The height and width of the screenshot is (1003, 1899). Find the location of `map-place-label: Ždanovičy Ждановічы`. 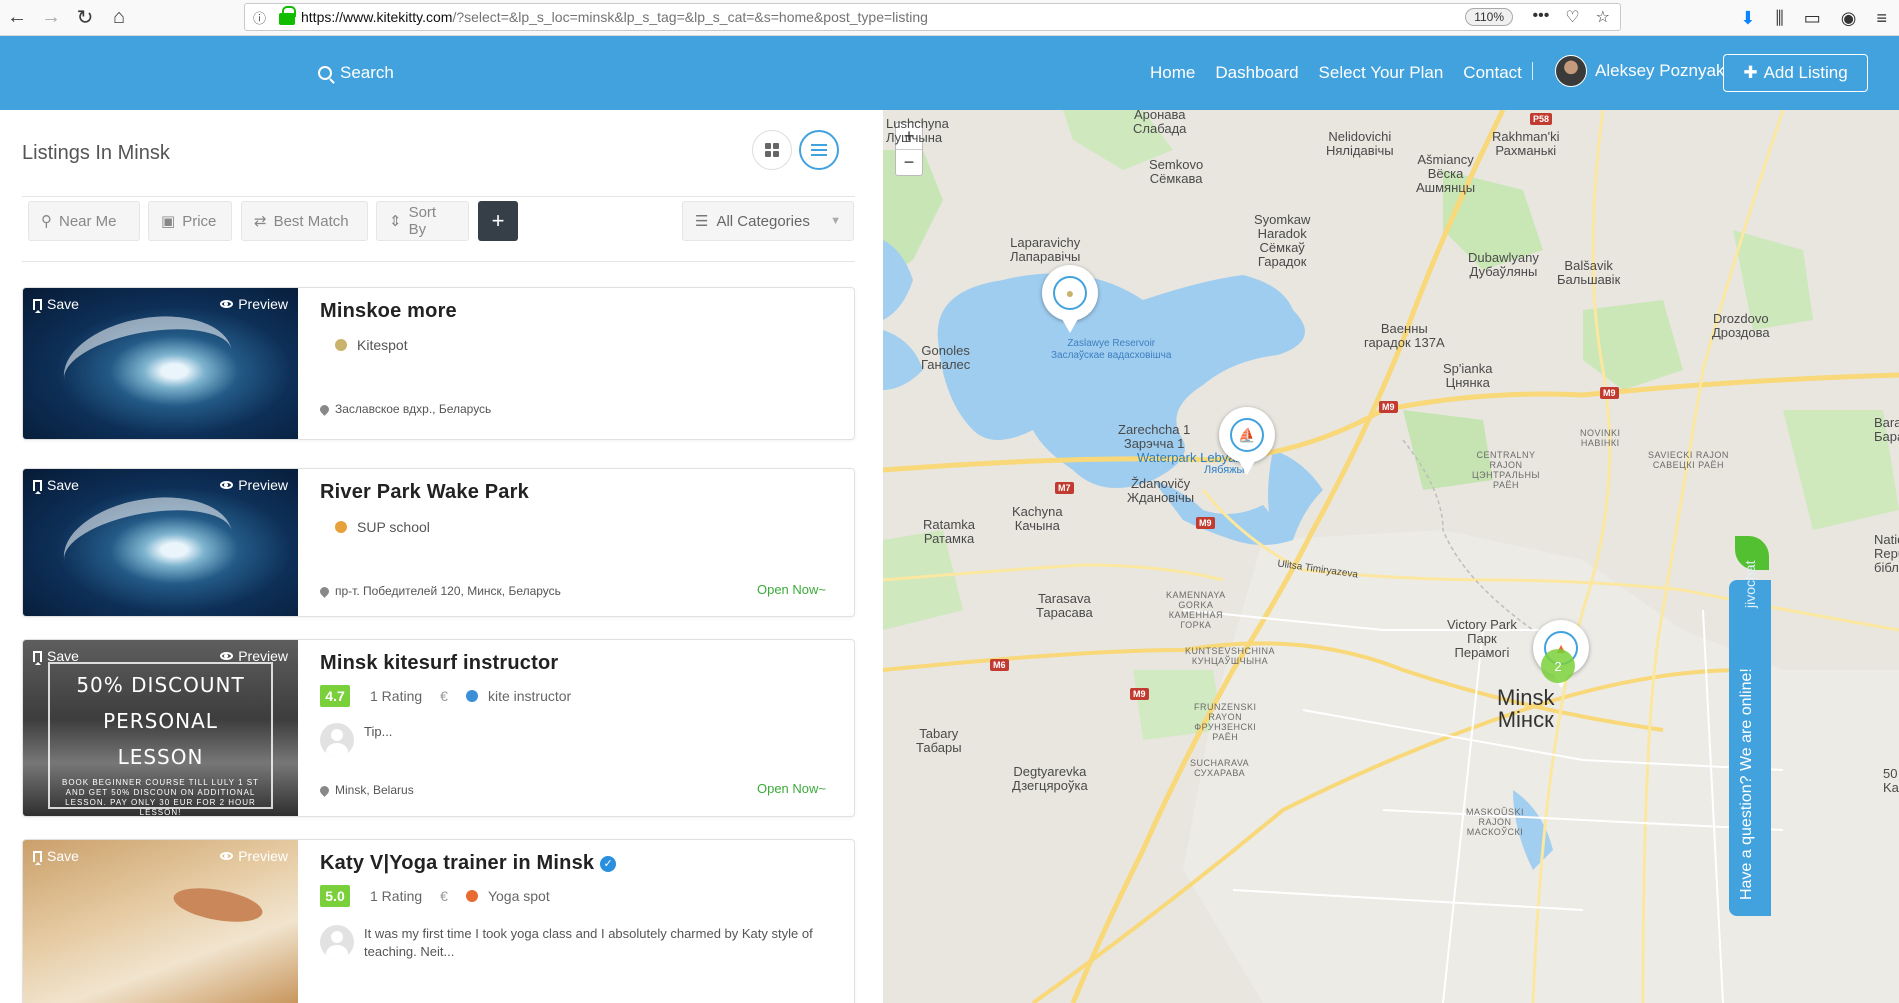

map-place-label: Ždanovičy Ждановічы is located at coordinates (1161, 490).